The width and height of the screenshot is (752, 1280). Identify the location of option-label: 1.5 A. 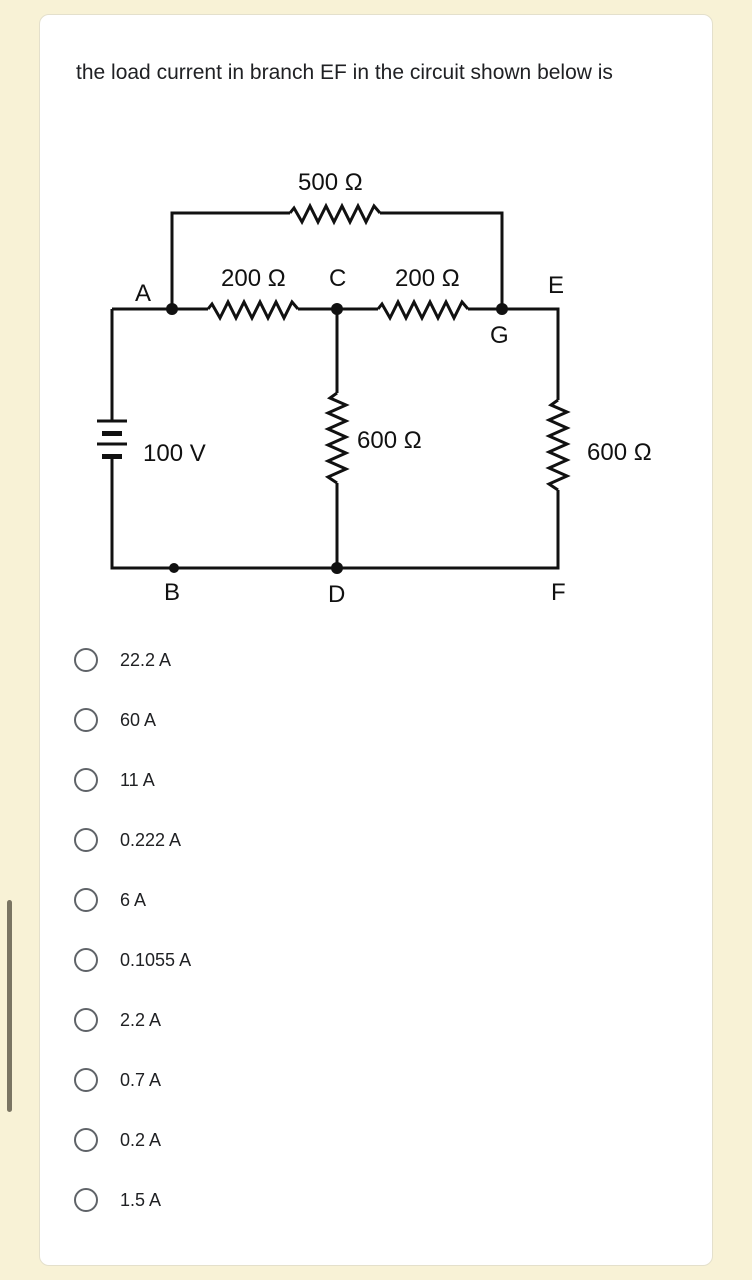
(141, 1199).